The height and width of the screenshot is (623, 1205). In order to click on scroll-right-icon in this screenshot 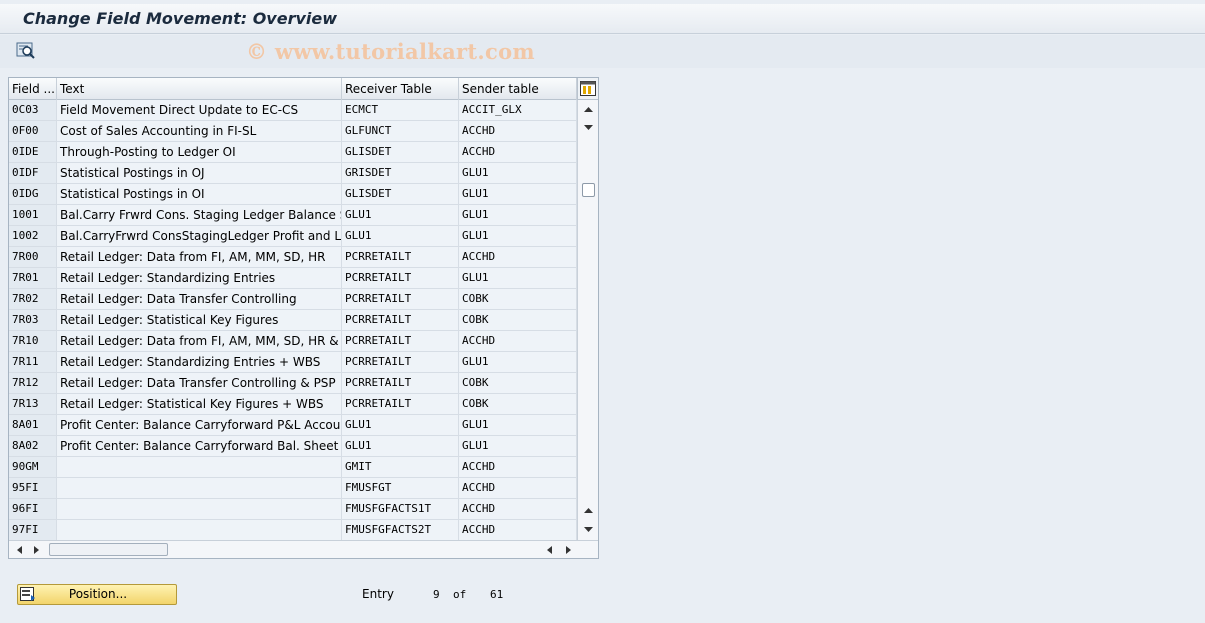, I will do `click(36, 550)`.